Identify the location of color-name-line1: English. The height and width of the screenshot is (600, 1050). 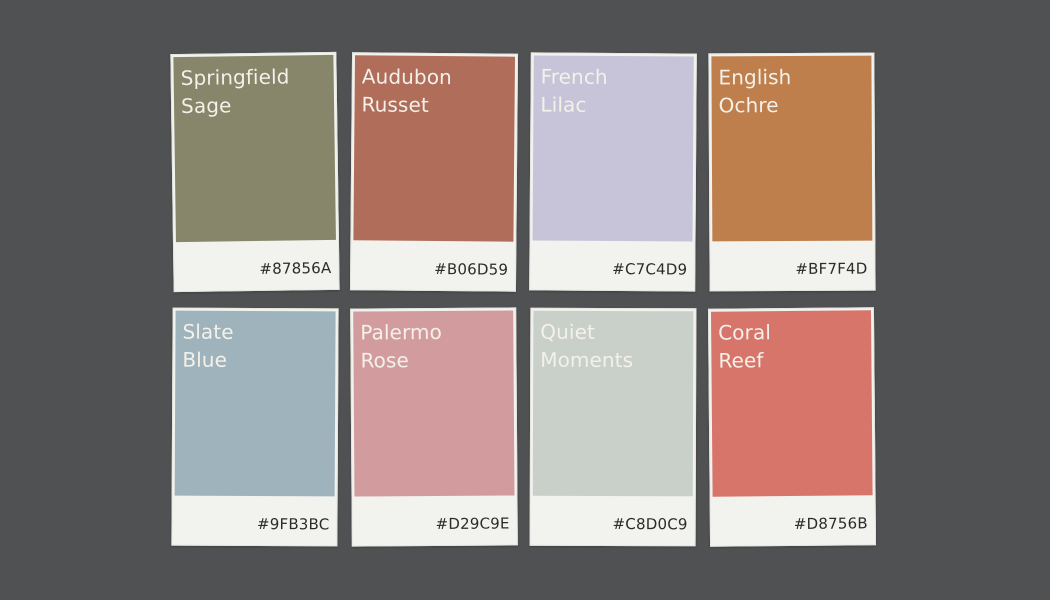
(755, 77).